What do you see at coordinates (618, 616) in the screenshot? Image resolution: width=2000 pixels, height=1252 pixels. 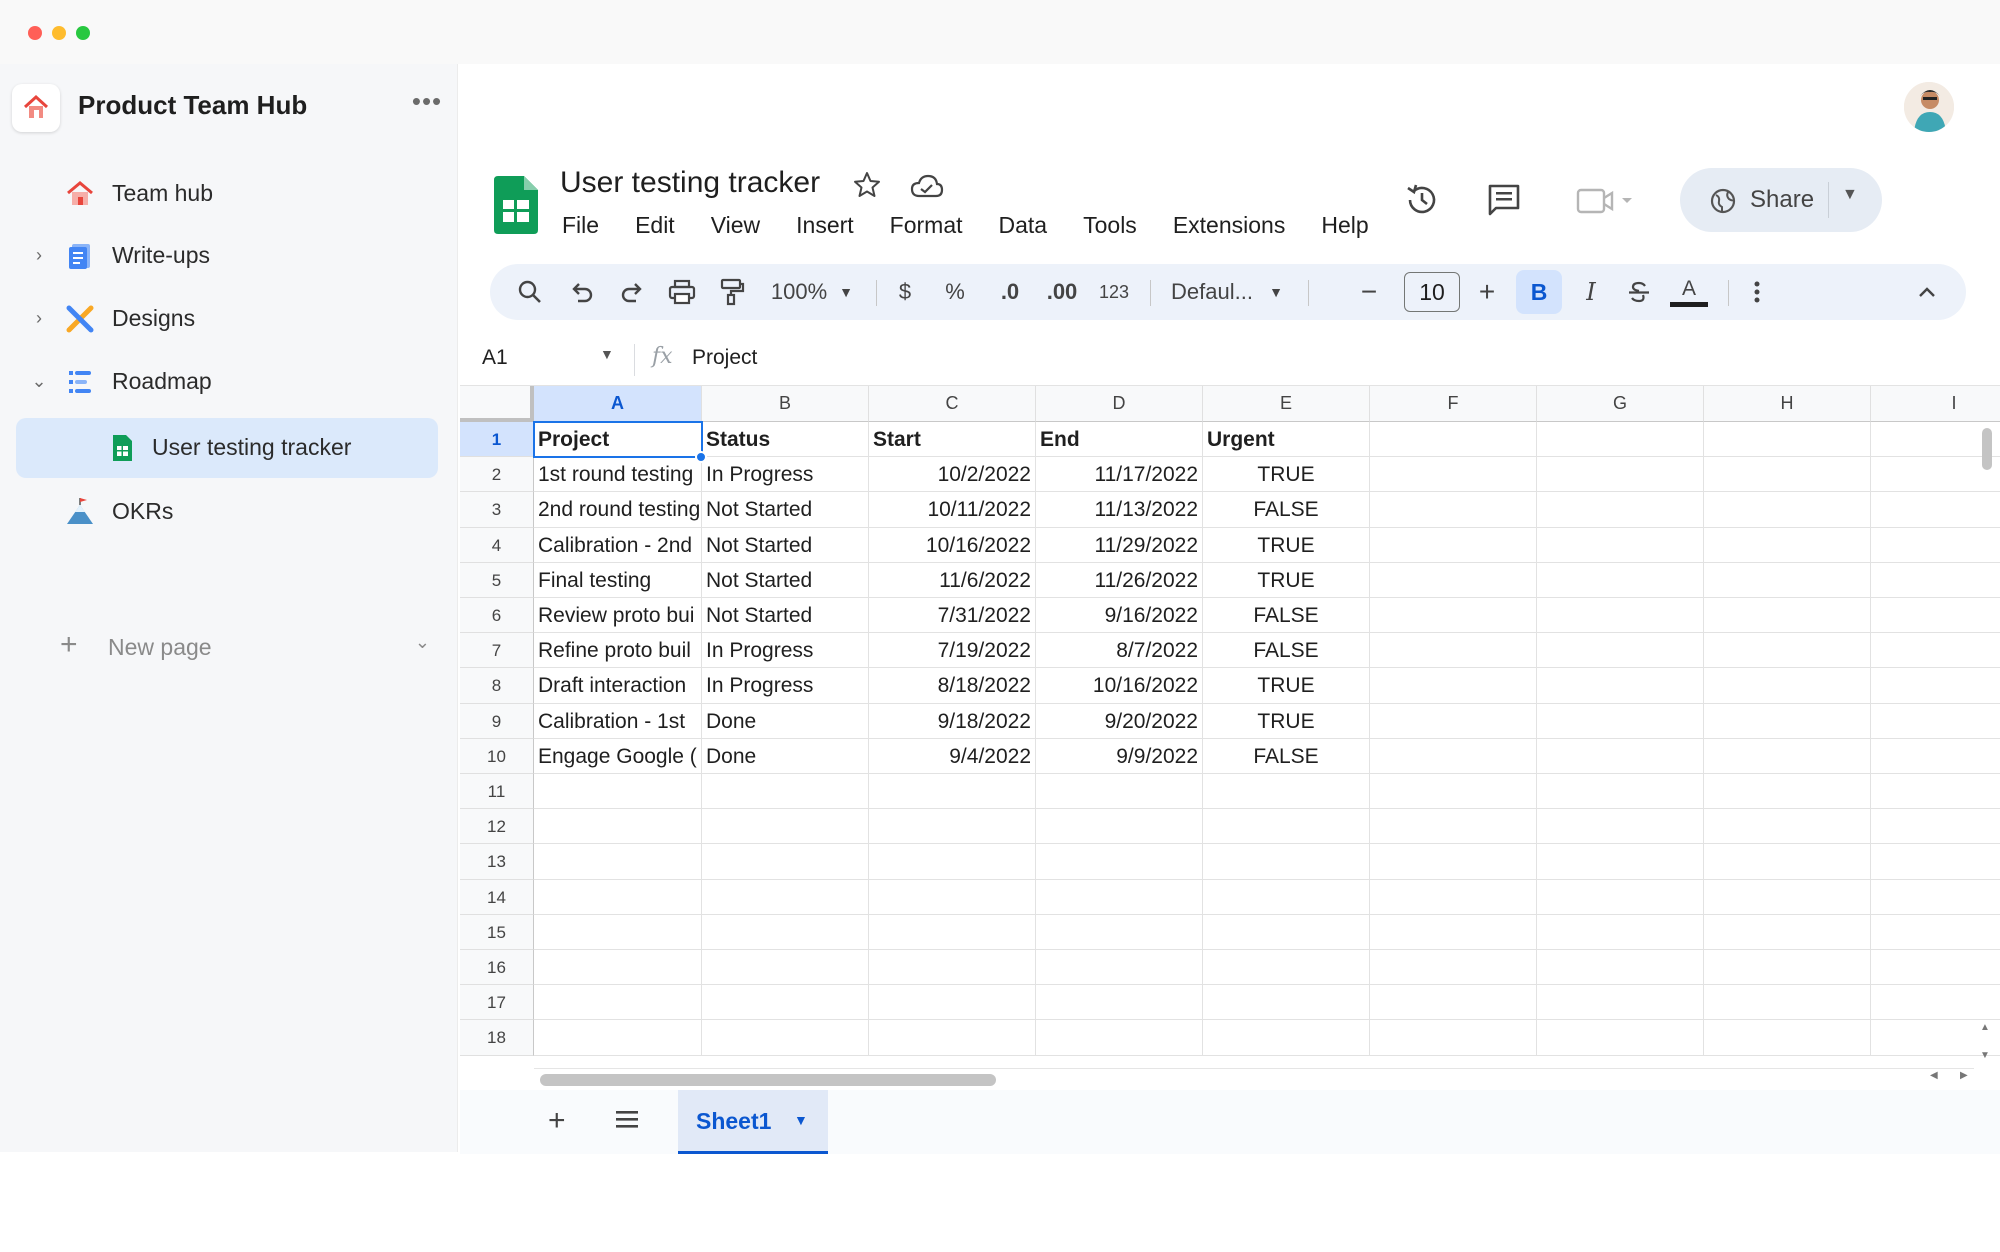 I see `table-cell: Review proto bui` at bounding box center [618, 616].